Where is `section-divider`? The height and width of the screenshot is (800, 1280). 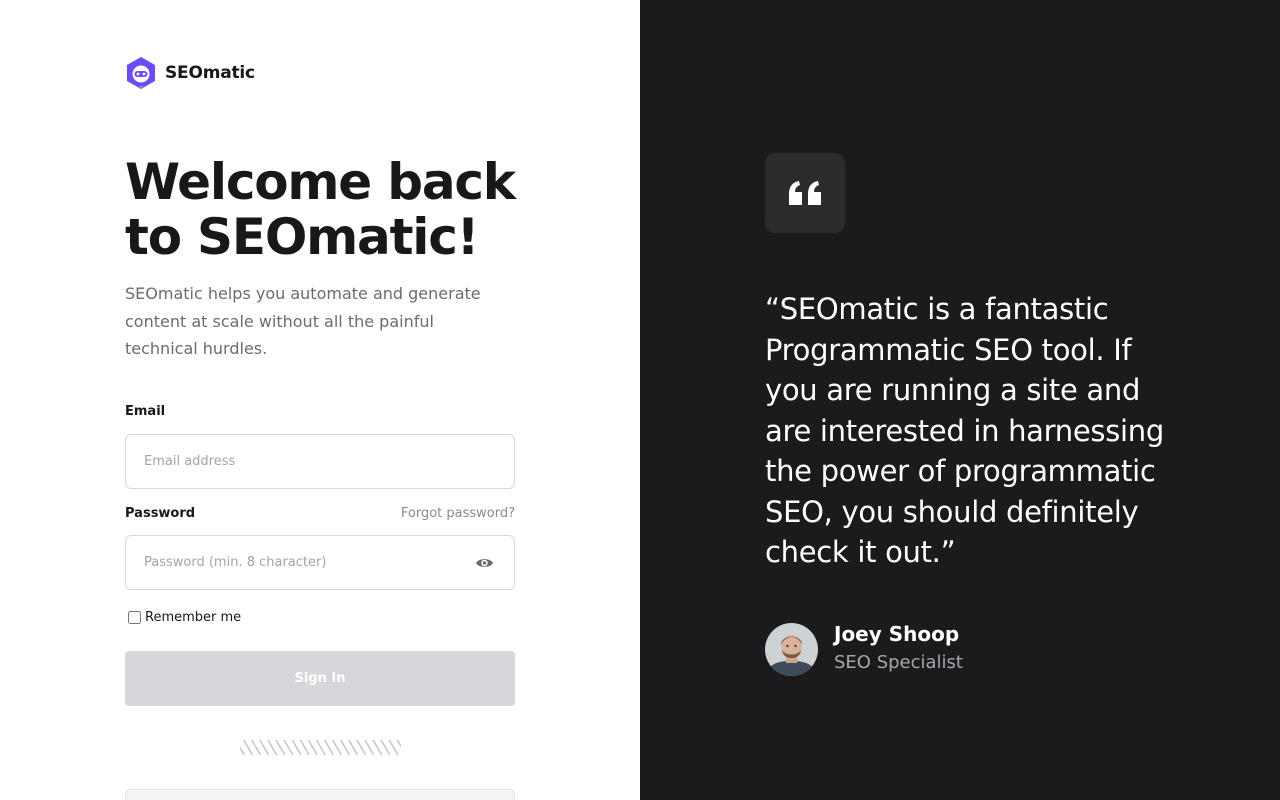
section-divider is located at coordinates (320, 747).